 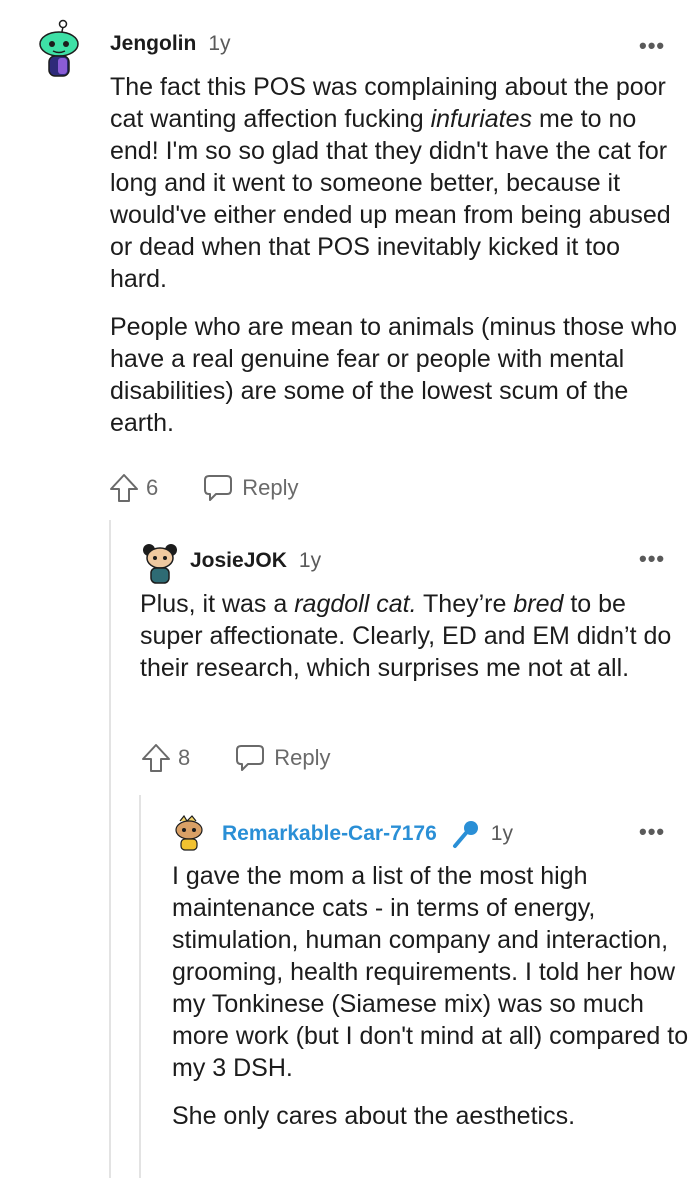 What do you see at coordinates (184, 757) in the screenshot?
I see `upvote-count: 8` at bounding box center [184, 757].